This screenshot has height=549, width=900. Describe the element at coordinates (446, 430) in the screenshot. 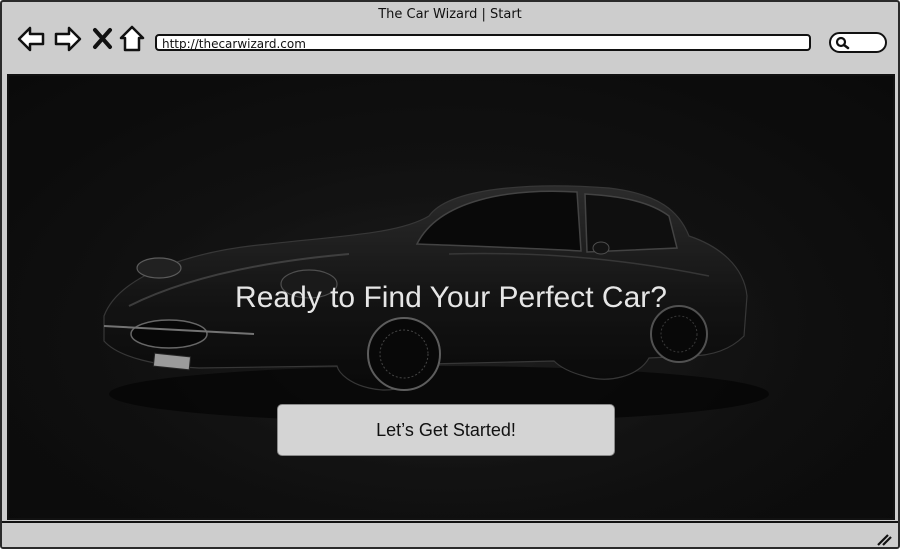

I see `get-started-button: Let’s Get Started!` at that location.